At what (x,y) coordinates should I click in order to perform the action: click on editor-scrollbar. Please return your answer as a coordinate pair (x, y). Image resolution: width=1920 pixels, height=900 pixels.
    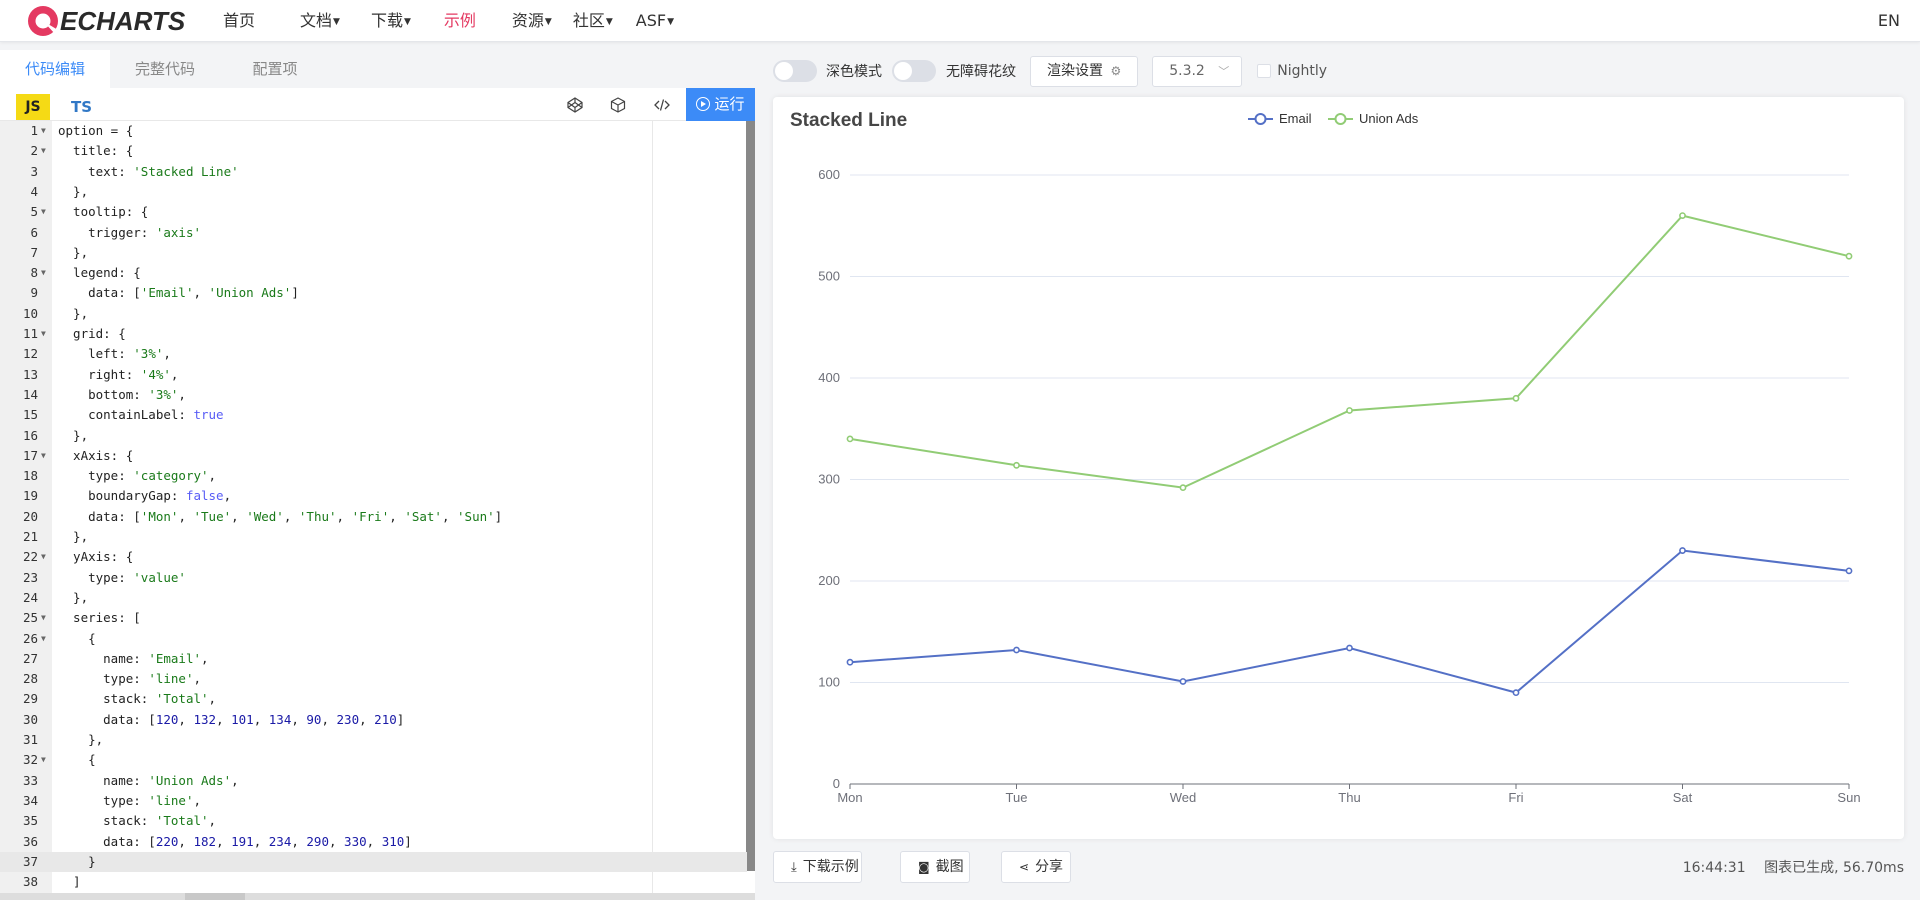
    Looking at the image, I should click on (750, 496).